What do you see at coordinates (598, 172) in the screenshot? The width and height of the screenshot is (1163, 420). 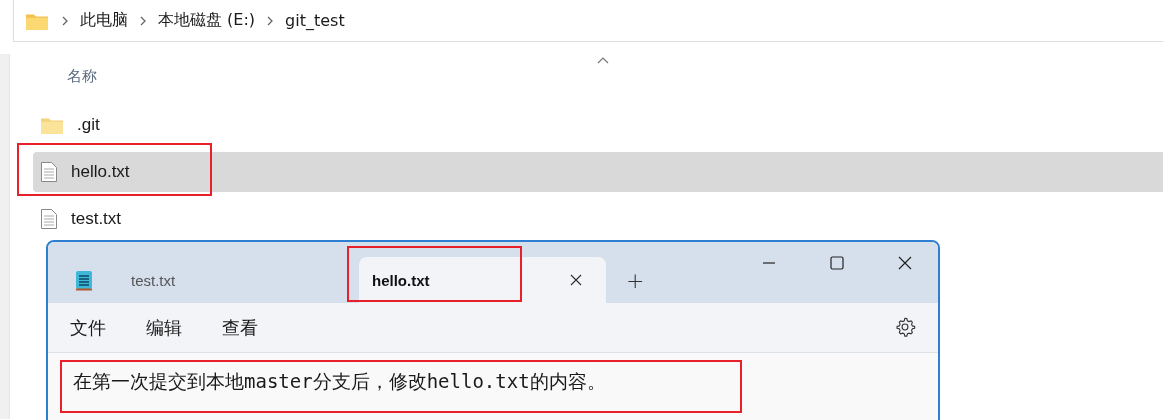 I see `file-row: hello.txt` at bounding box center [598, 172].